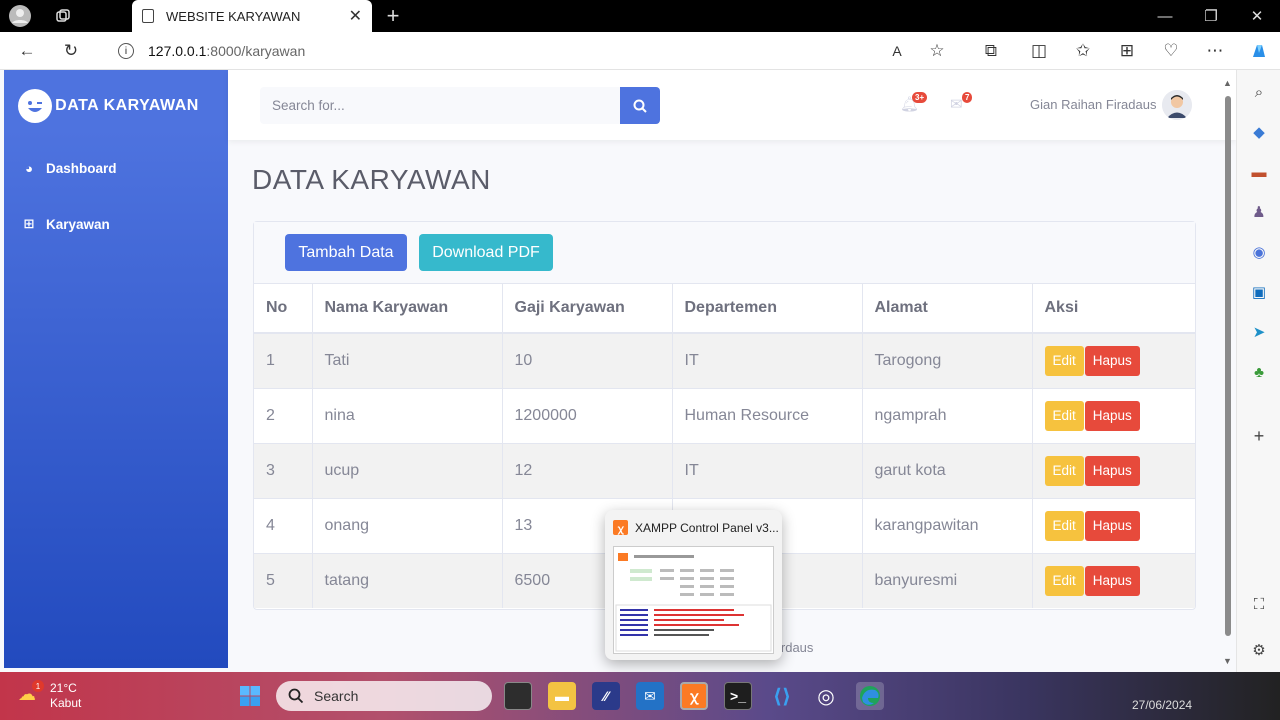  Describe the element at coordinates (65, 703) in the screenshot. I see `weather-description: Kabut` at that location.